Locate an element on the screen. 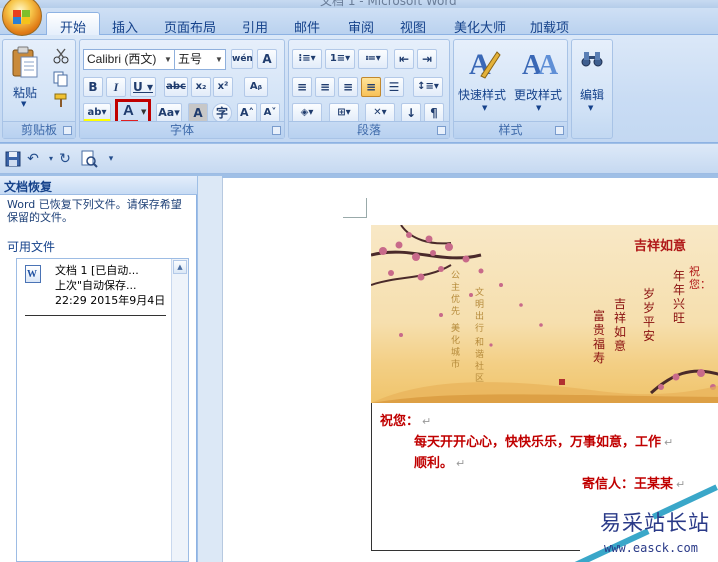 The width and height of the screenshot is (718, 562). quick-styles-label: 快速样式 is located at coordinates (482, 95).